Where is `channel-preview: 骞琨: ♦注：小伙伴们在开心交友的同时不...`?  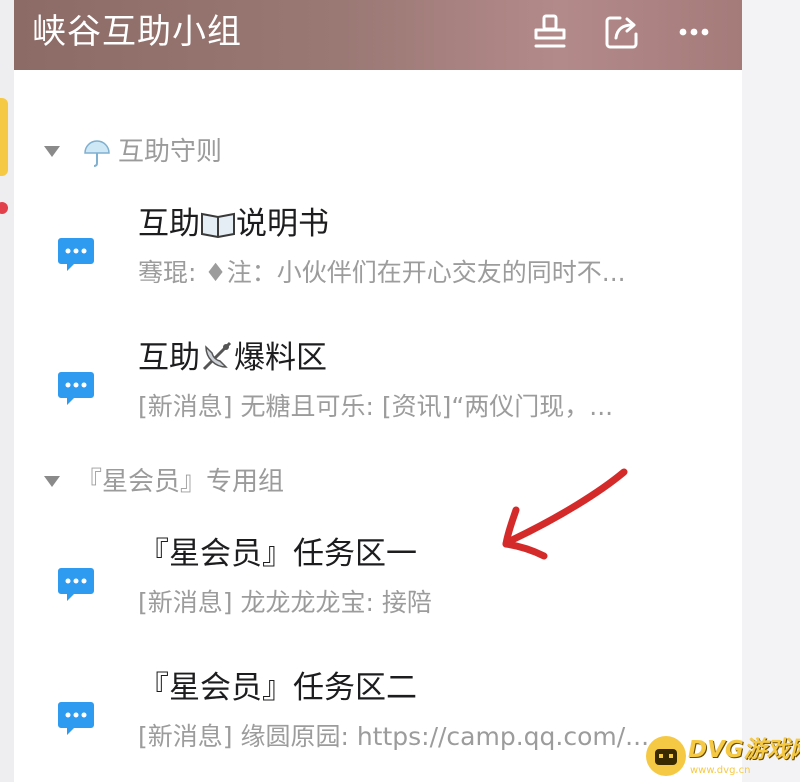 channel-preview: 骞琨: ♦注：小伙伴们在开心交友的同时不... is located at coordinates (382, 272).